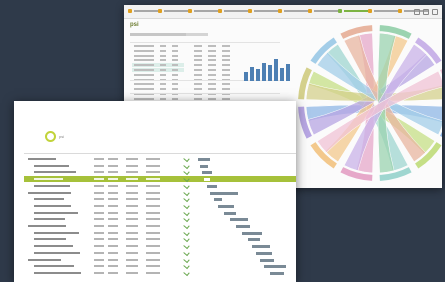 This screenshot has height=282, width=445. I want to click on mini-bar, so click(276, 69).